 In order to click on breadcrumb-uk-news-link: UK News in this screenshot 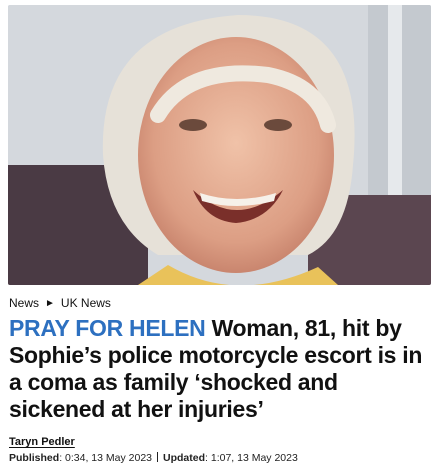, I will do `click(86, 303)`.